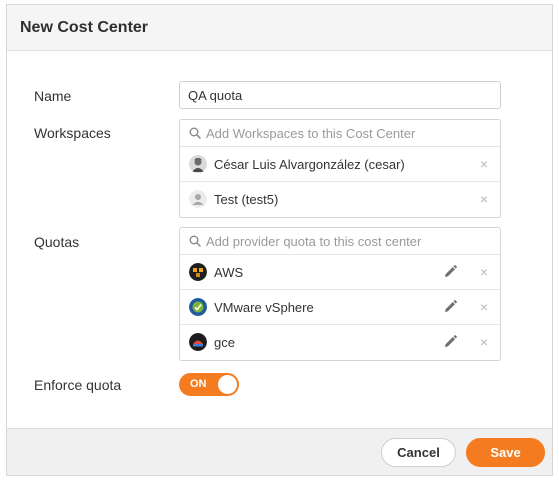  What do you see at coordinates (209, 384) in the screenshot?
I see `enforce-quota-toggle: ON` at bounding box center [209, 384].